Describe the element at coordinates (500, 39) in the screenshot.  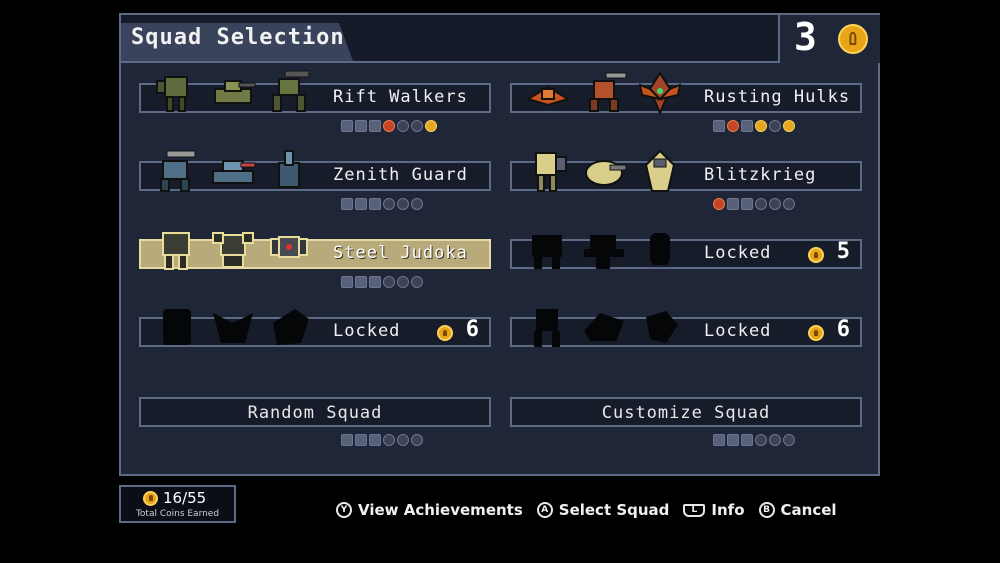
I see `title-bar: Squad Selection 3` at that location.